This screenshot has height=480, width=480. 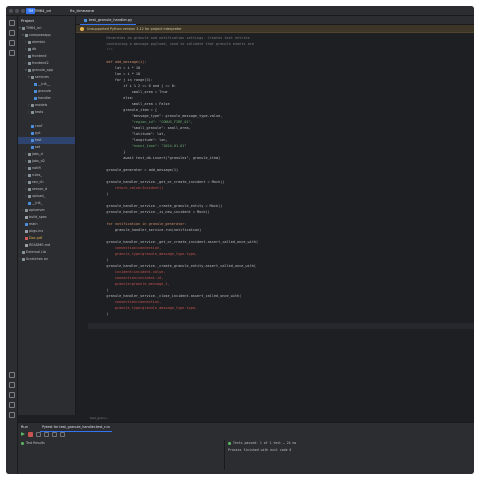 What do you see at coordinates (46, 91) in the screenshot?
I see `project-tree-item: granule` at bounding box center [46, 91].